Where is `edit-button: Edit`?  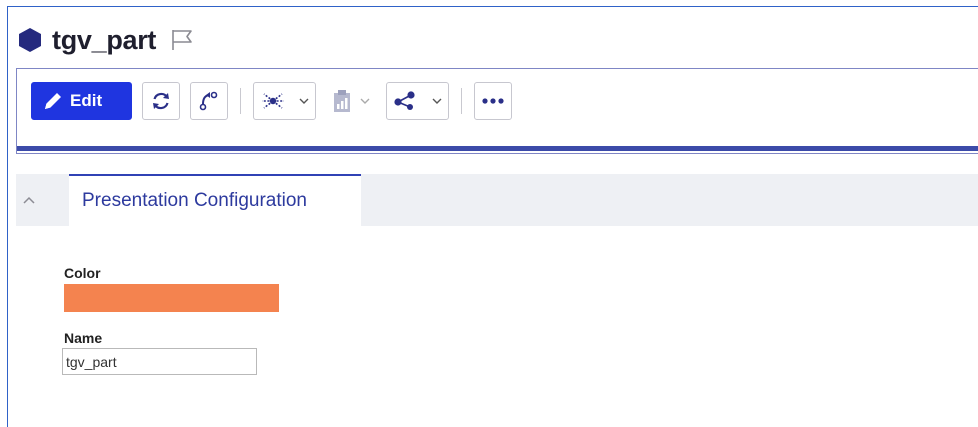
edit-button: Edit is located at coordinates (81, 101).